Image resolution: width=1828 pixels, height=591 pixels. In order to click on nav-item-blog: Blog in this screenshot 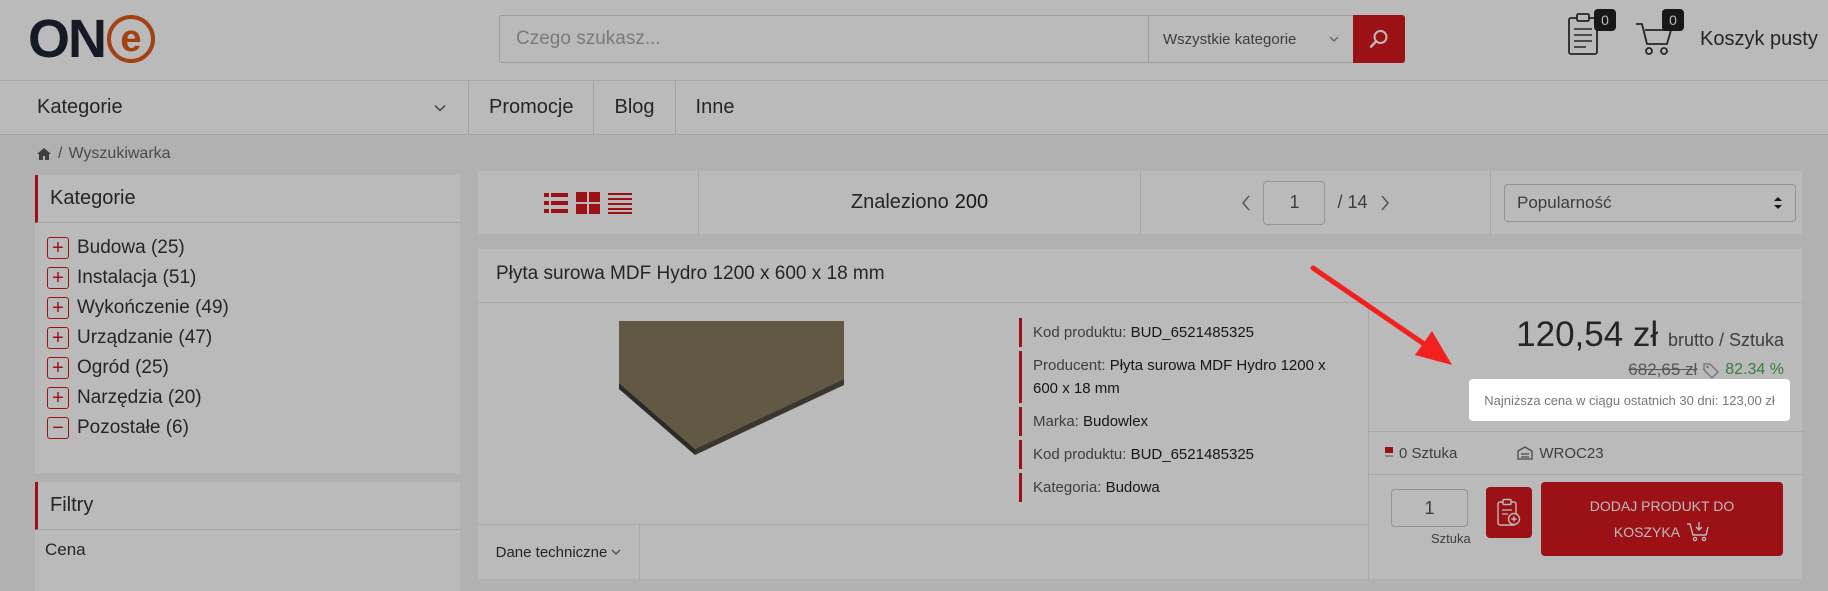, I will do `click(635, 107)`.